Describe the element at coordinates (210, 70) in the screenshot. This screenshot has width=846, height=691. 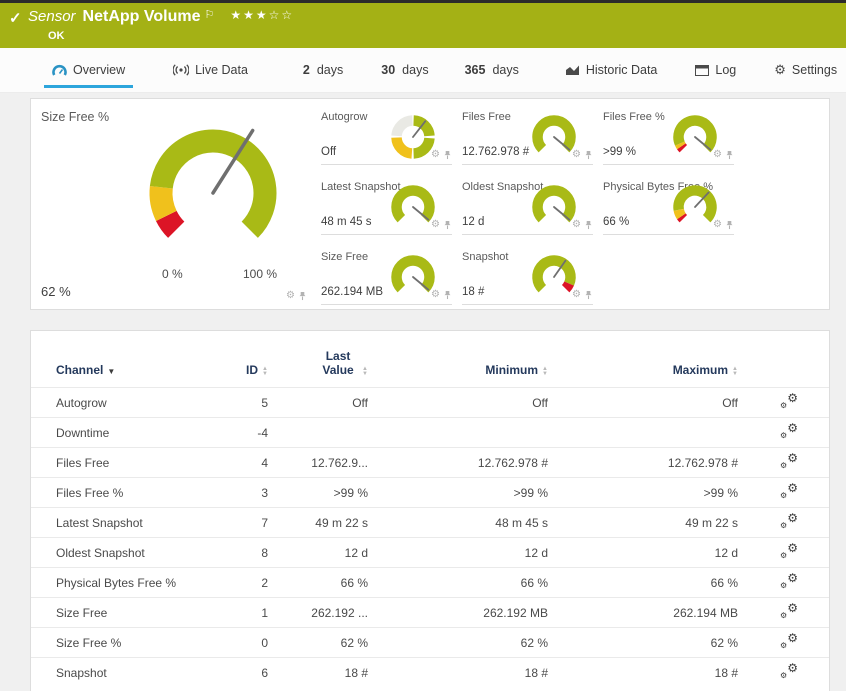
I see `tab-live-data: Live Data` at that location.